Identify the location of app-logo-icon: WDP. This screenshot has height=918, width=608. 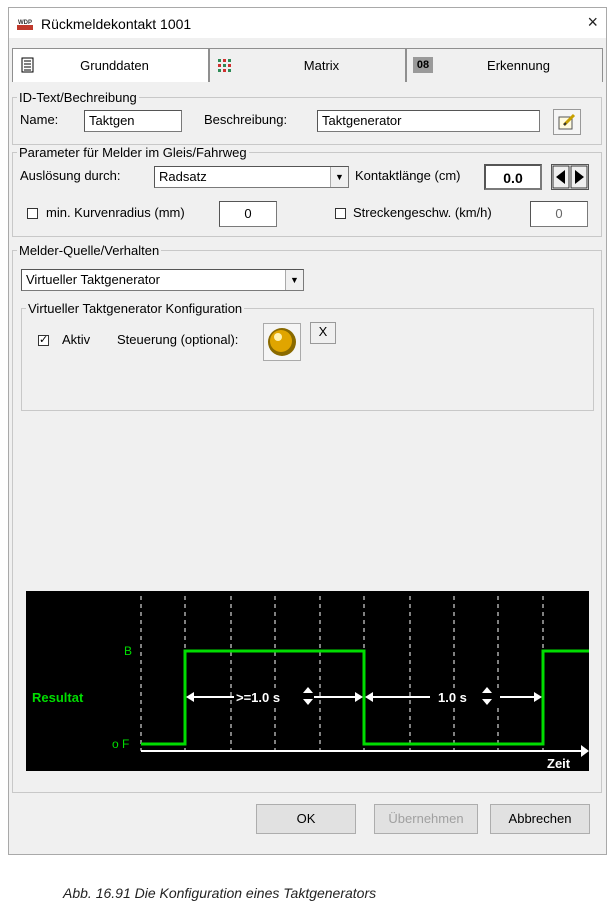
(25, 24).